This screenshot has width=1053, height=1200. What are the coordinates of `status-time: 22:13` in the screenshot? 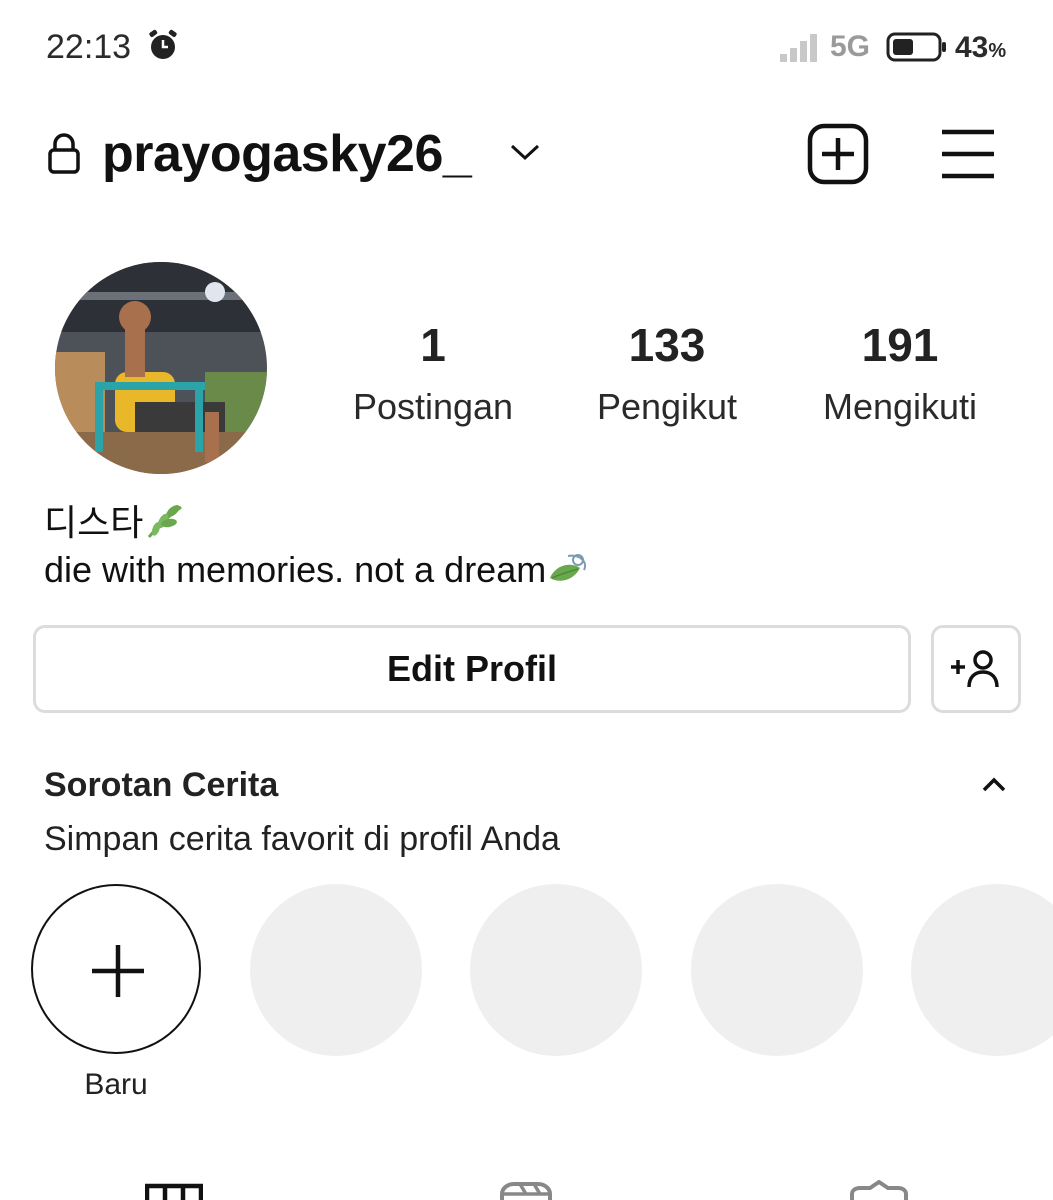 It's located at (89, 47).